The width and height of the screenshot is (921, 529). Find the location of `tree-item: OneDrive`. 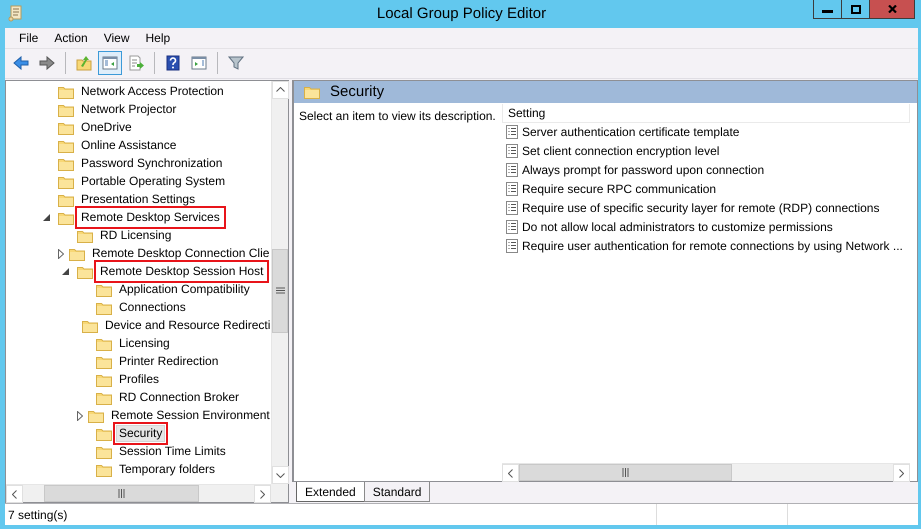

tree-item: OneDrive is located at coordinates (106, 127).